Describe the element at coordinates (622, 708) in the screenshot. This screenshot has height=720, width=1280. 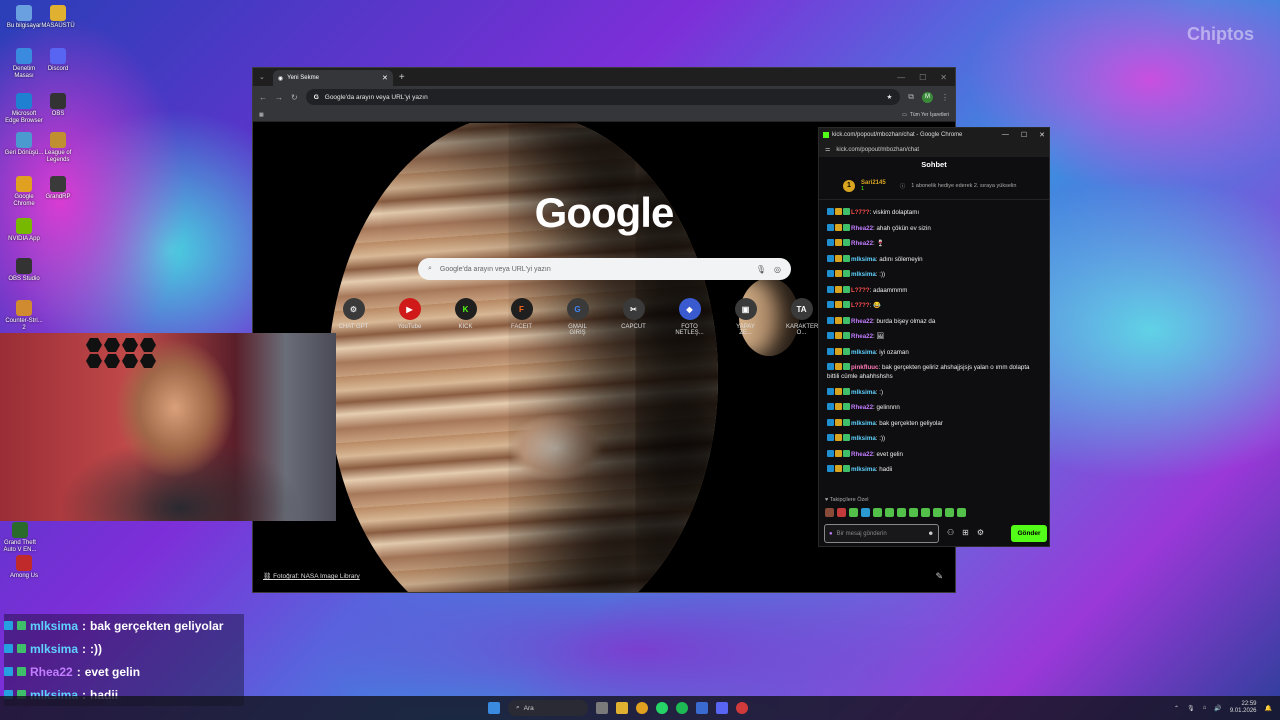
I see `file-explorer-icon` at that location.